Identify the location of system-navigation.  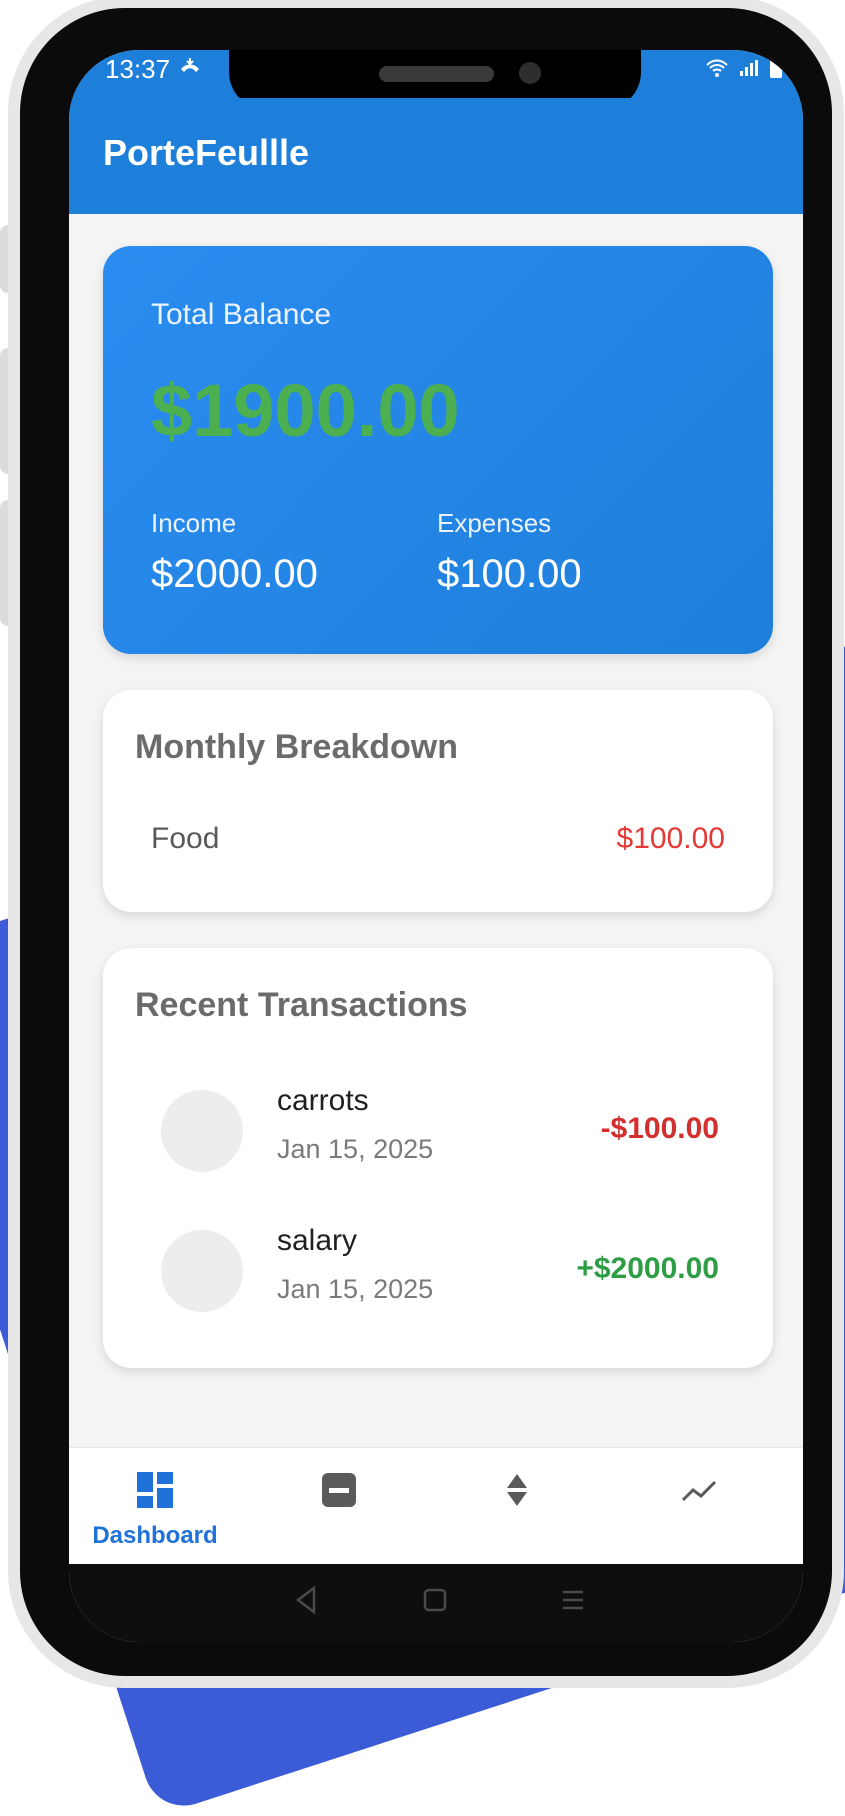
(436, 1603).